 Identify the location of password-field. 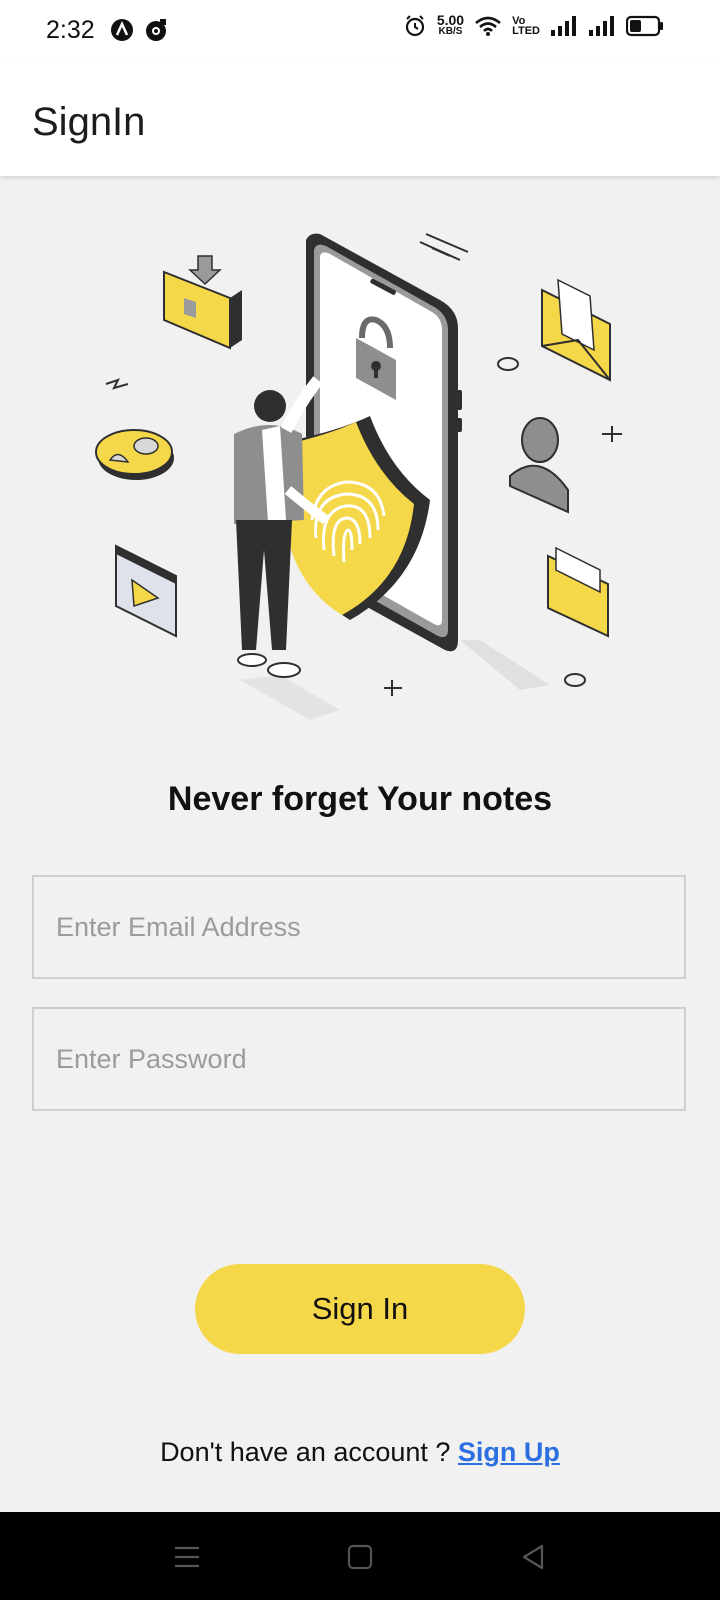
(359, 1059).